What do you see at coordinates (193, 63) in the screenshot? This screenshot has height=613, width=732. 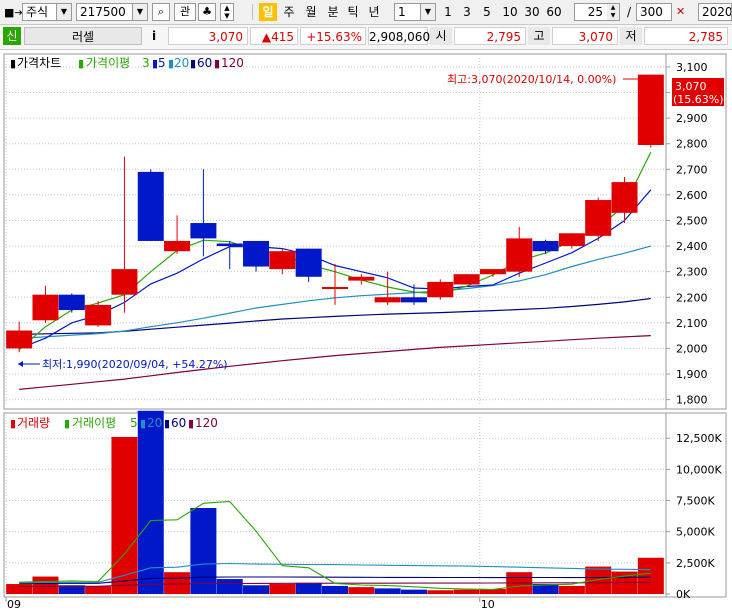 I see `price-legend-ma60-marker: ▮` at bounding box center [193, 63].